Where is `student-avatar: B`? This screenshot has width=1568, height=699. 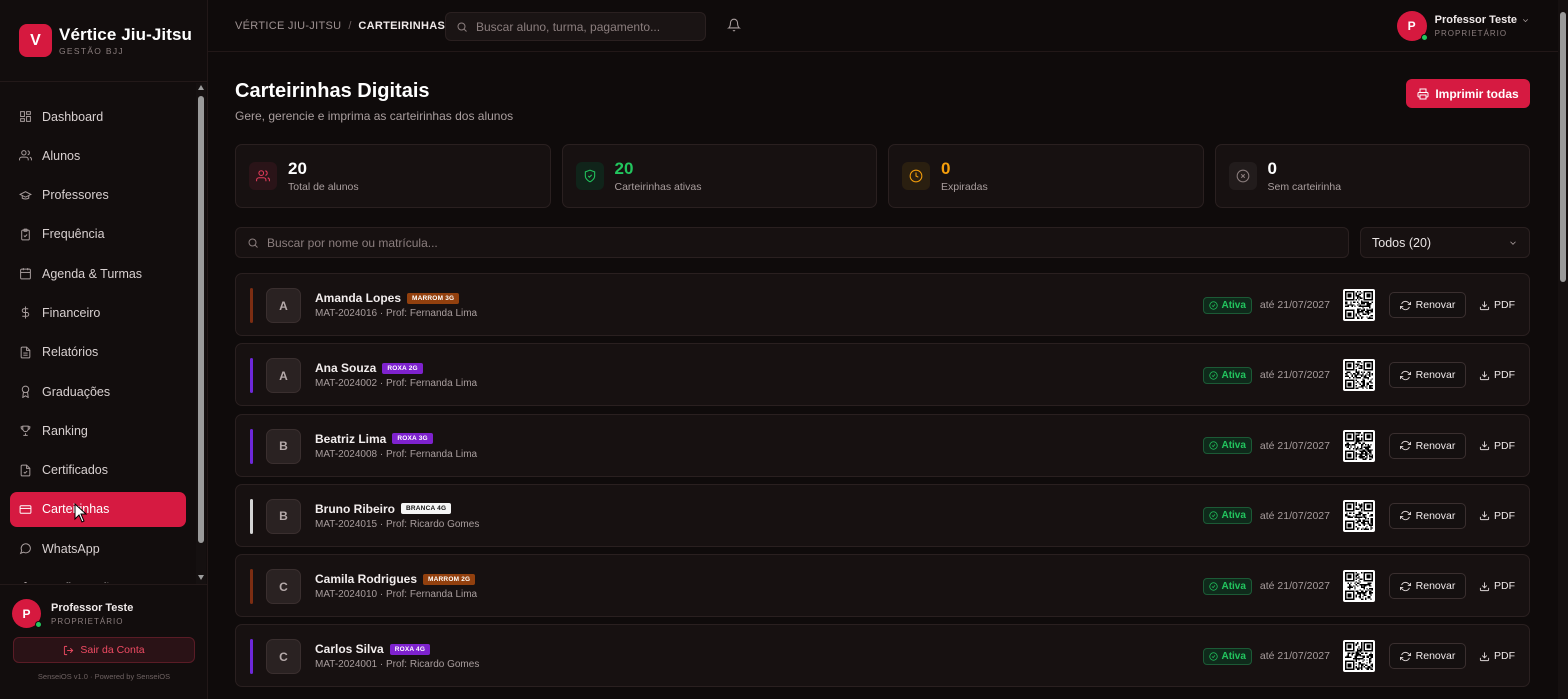
student-avatar: B is located at coordinates (283, 446).